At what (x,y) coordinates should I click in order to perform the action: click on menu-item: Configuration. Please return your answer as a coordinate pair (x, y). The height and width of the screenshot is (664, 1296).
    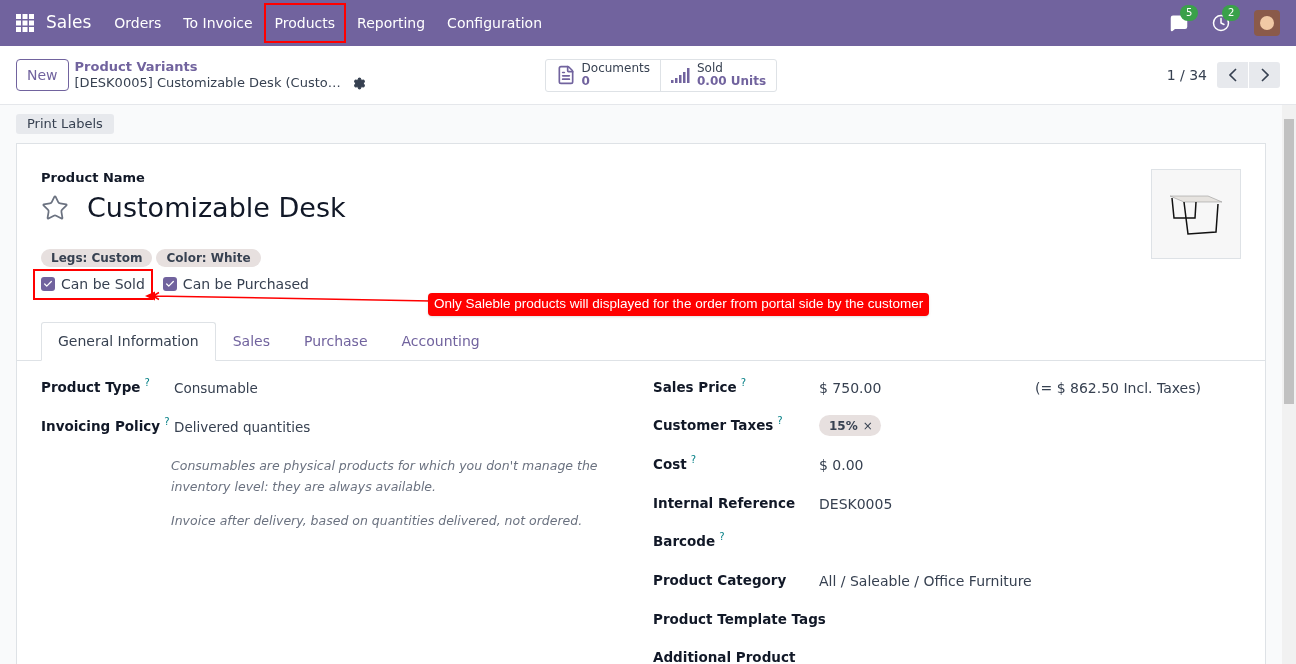
    Looking at the image, I should click on (495, 23).